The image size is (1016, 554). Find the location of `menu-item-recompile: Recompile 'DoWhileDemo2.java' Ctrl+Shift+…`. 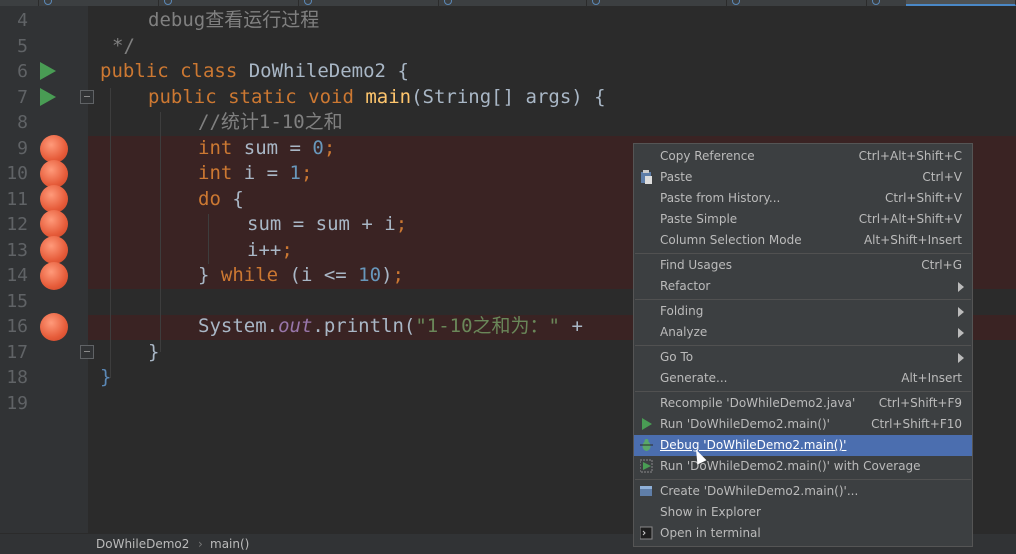

menu-item-recompile: Recompile 'DoWhileDemo2.java' Ctrl+Shift+… is located at coordinates (803, 403).